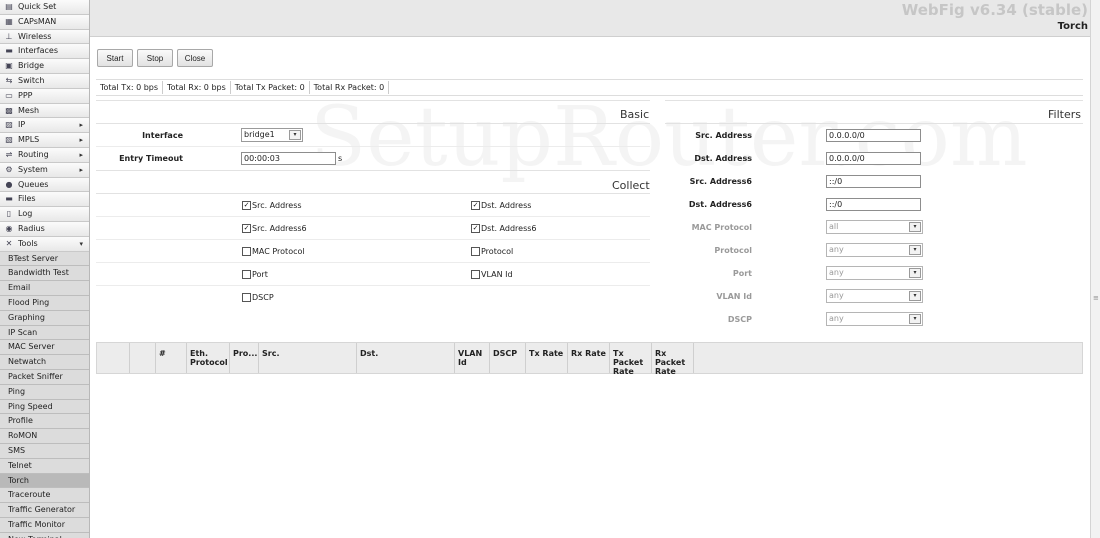 The image size is (1100, 538). What do you see at coordinates (44, 274) in the screenshot?
I see `tools-item-bandwidth-test: Bandwidth Test` at bounding box center [44, 274].